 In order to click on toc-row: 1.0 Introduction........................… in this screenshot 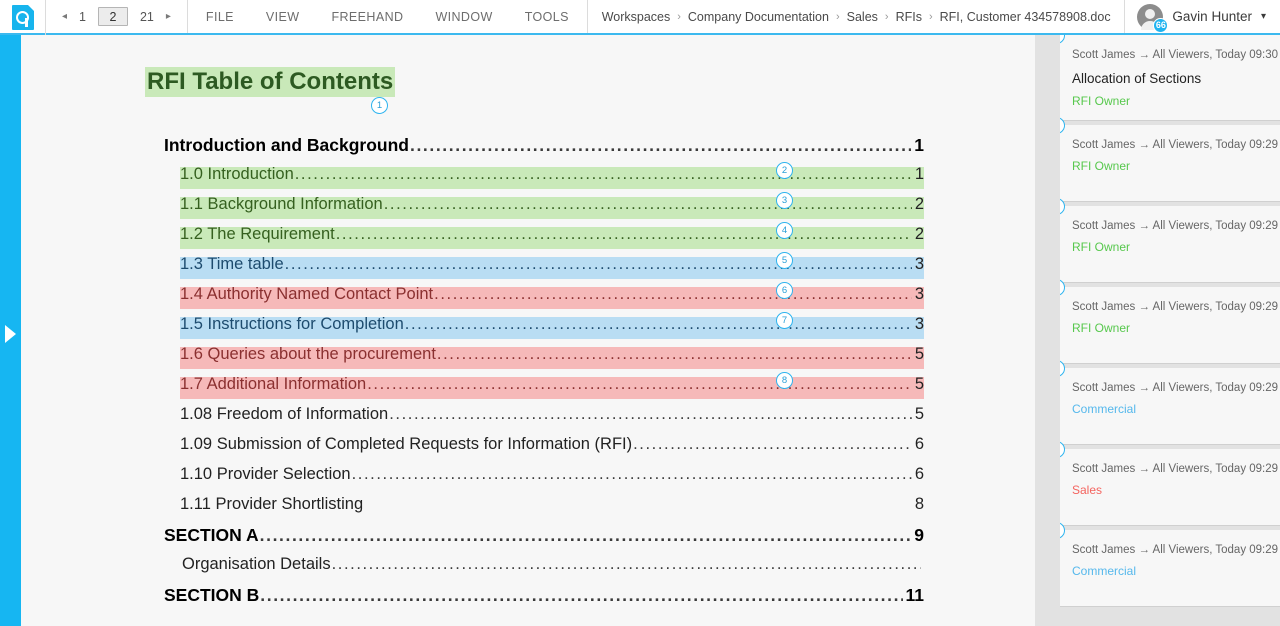, I will do `click(544, 180)`.